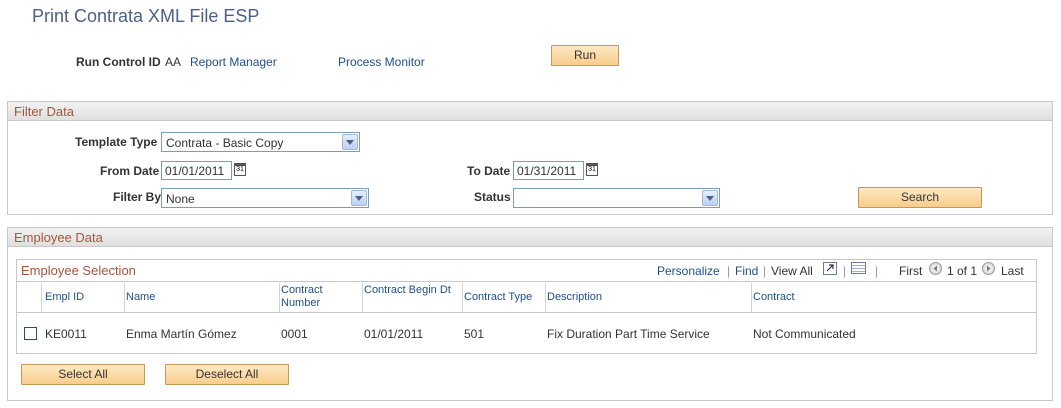  I want to click on template-type-value: Contrata - Basic Copy, so click(225, 143).